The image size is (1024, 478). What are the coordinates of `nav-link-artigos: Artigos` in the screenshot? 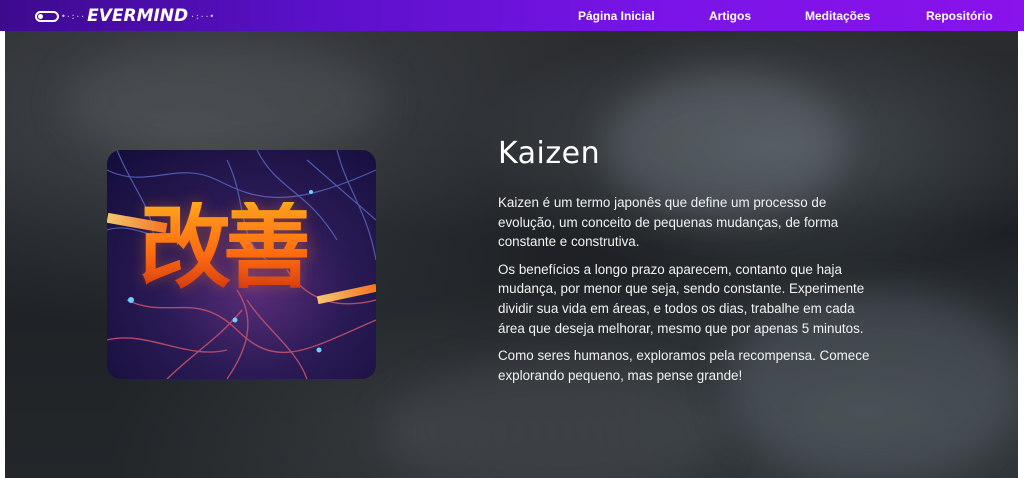 It's located at (730, 16).